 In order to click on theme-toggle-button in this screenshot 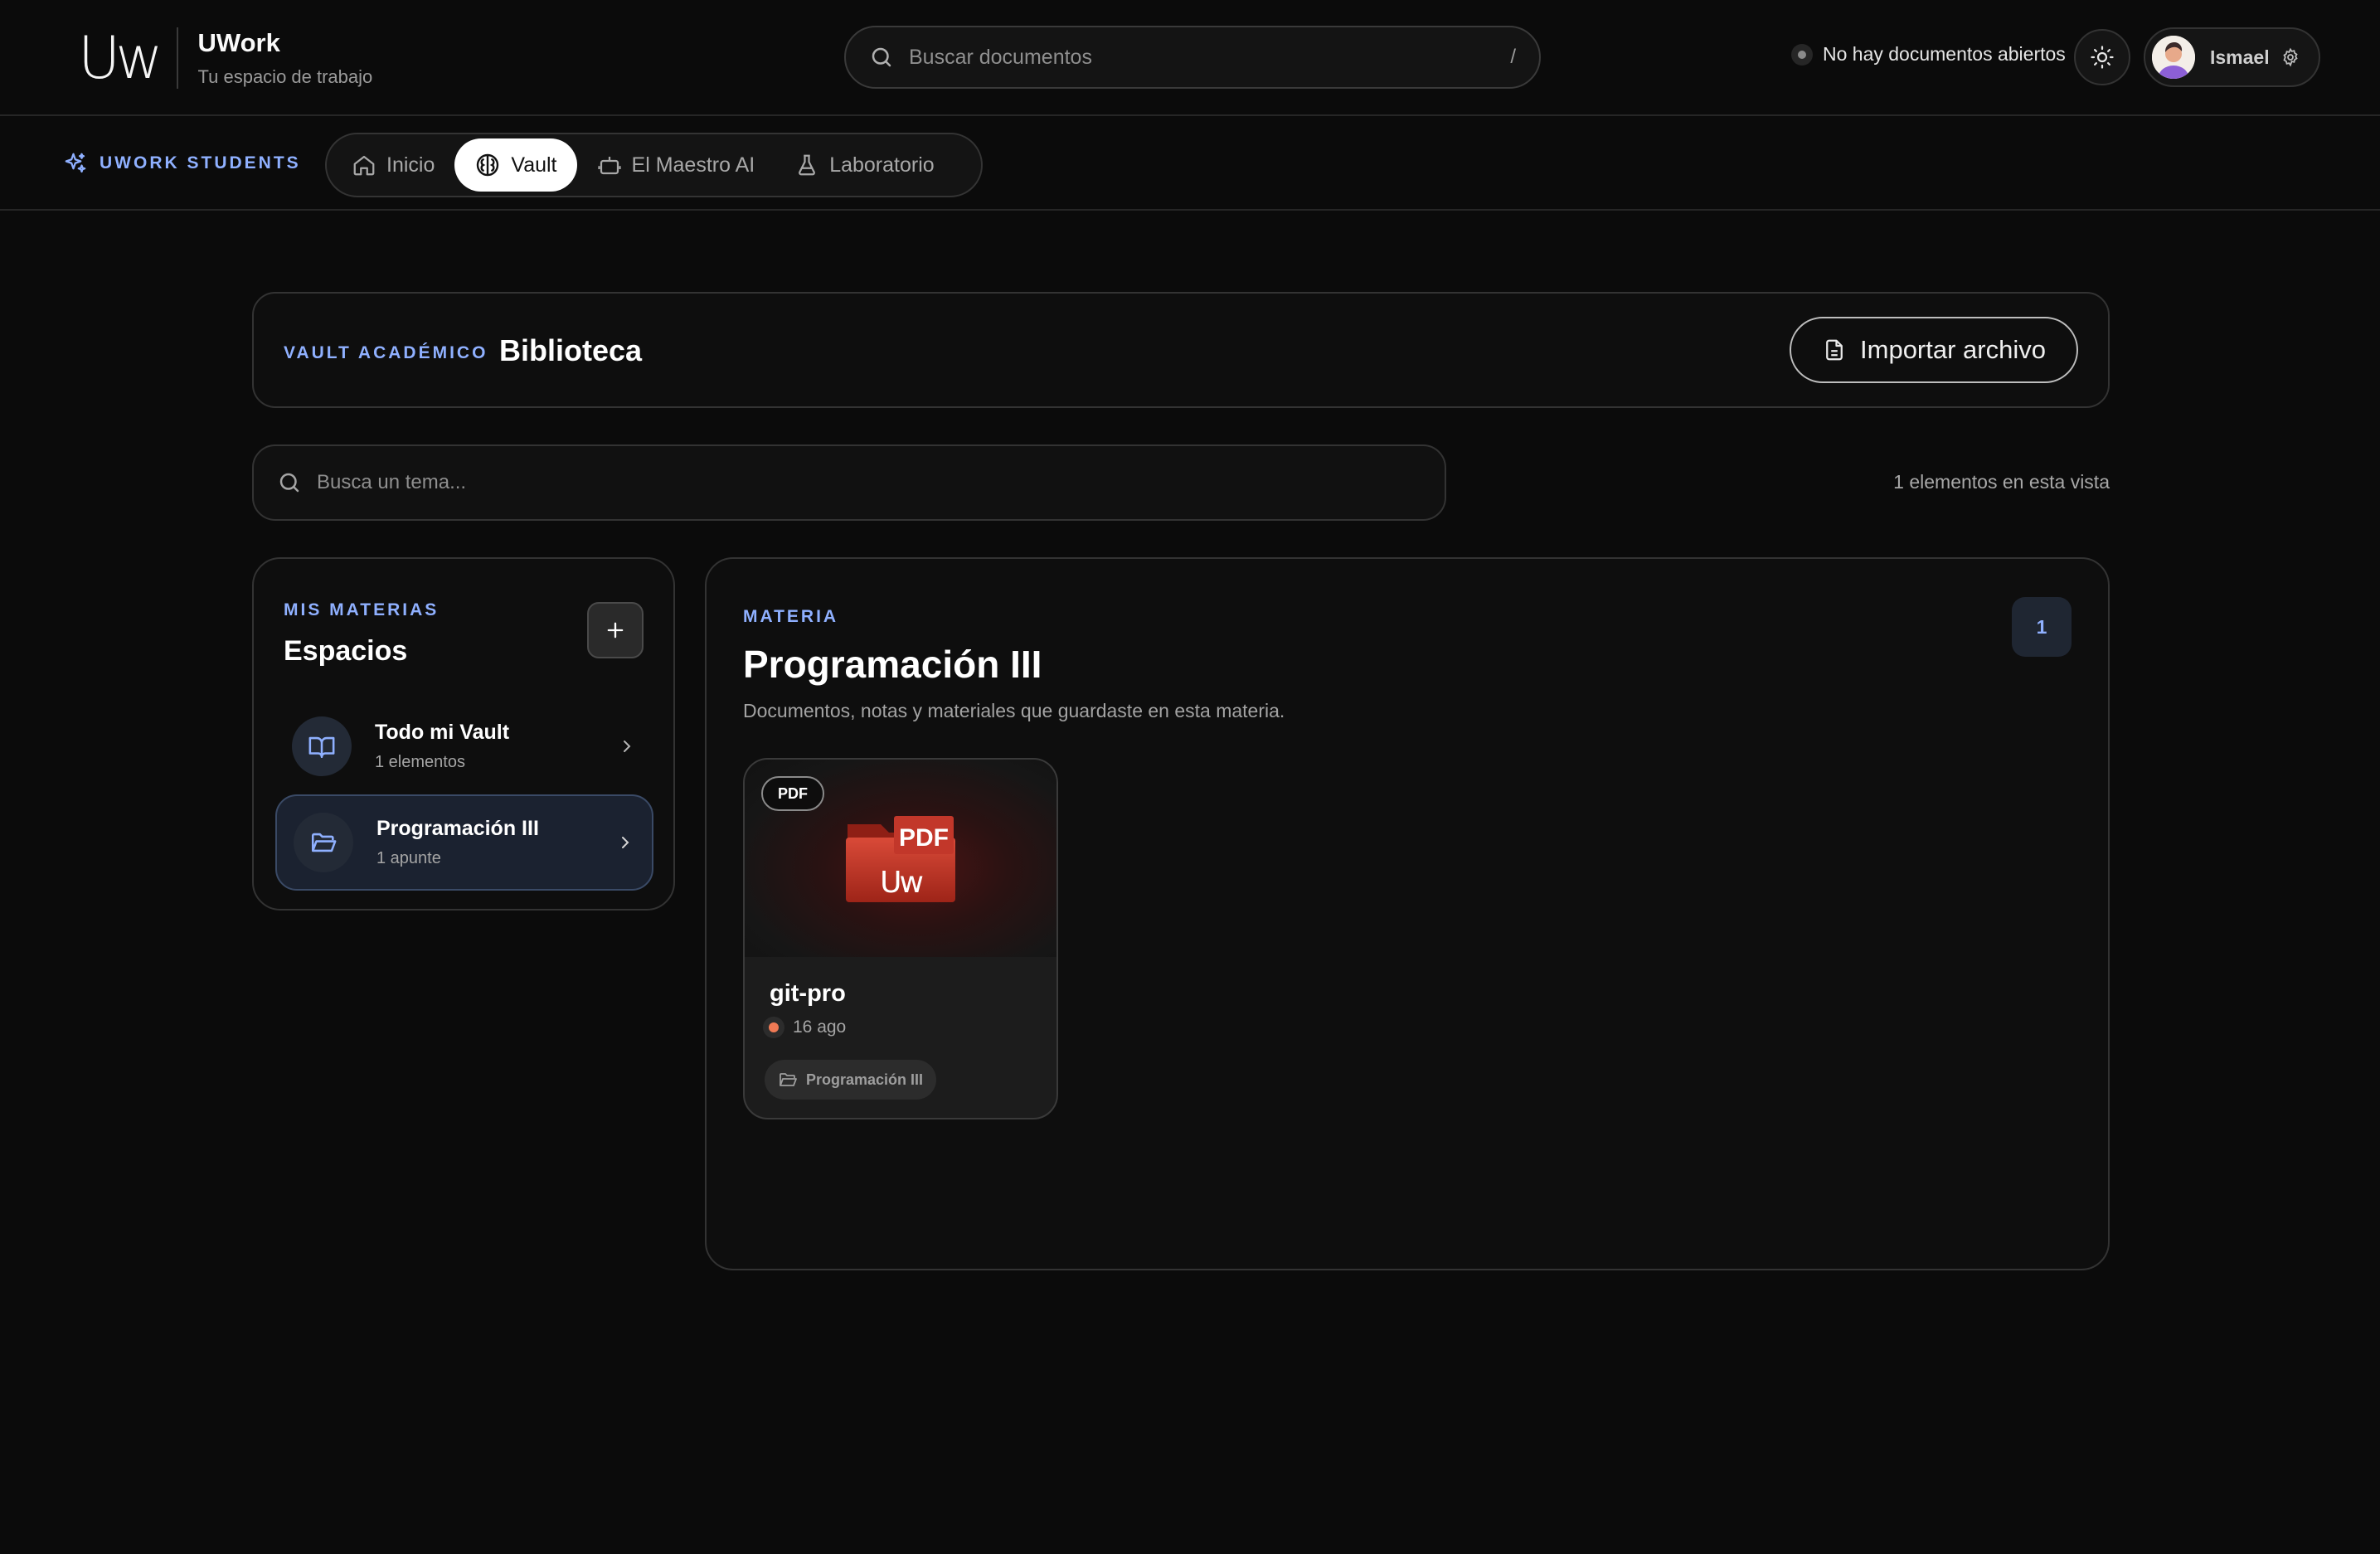, I will do `click(2102, 57)`.